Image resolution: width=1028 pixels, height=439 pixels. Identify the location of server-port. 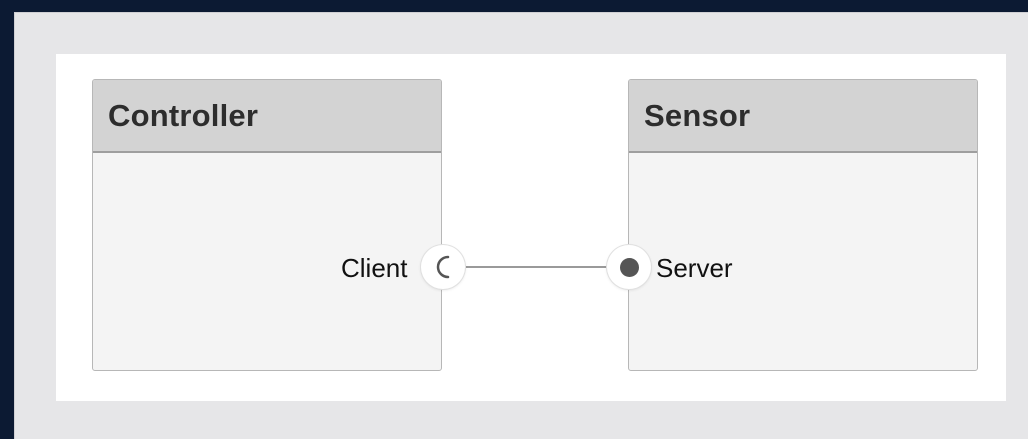
(629, 267).